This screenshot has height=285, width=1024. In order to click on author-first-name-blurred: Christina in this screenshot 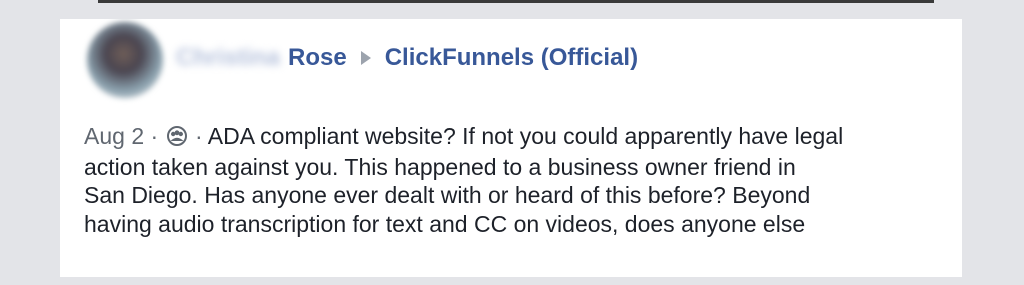, I will do `click(228, 58)`.